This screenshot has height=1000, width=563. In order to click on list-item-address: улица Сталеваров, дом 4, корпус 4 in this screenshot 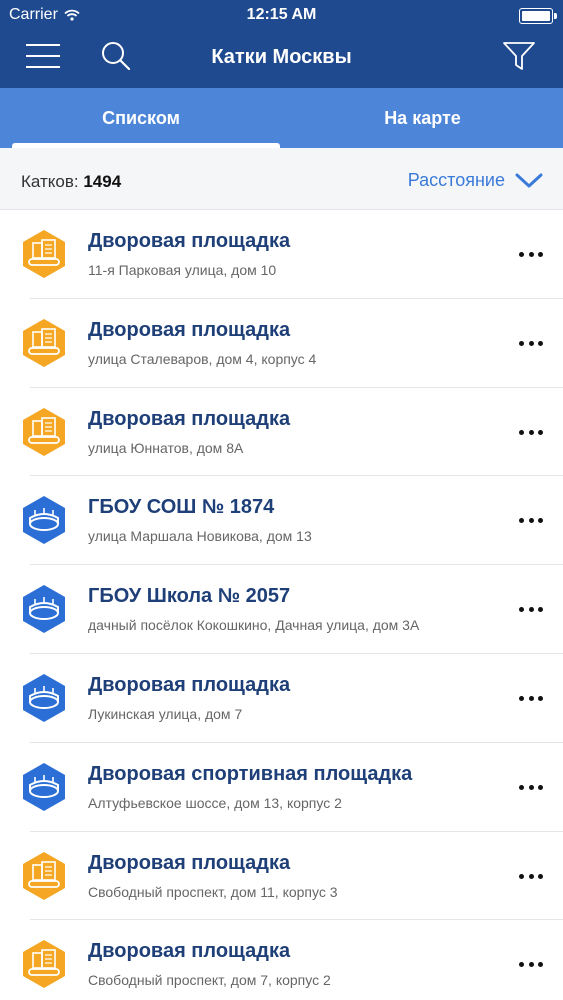, I will do `click(202, 358)`.